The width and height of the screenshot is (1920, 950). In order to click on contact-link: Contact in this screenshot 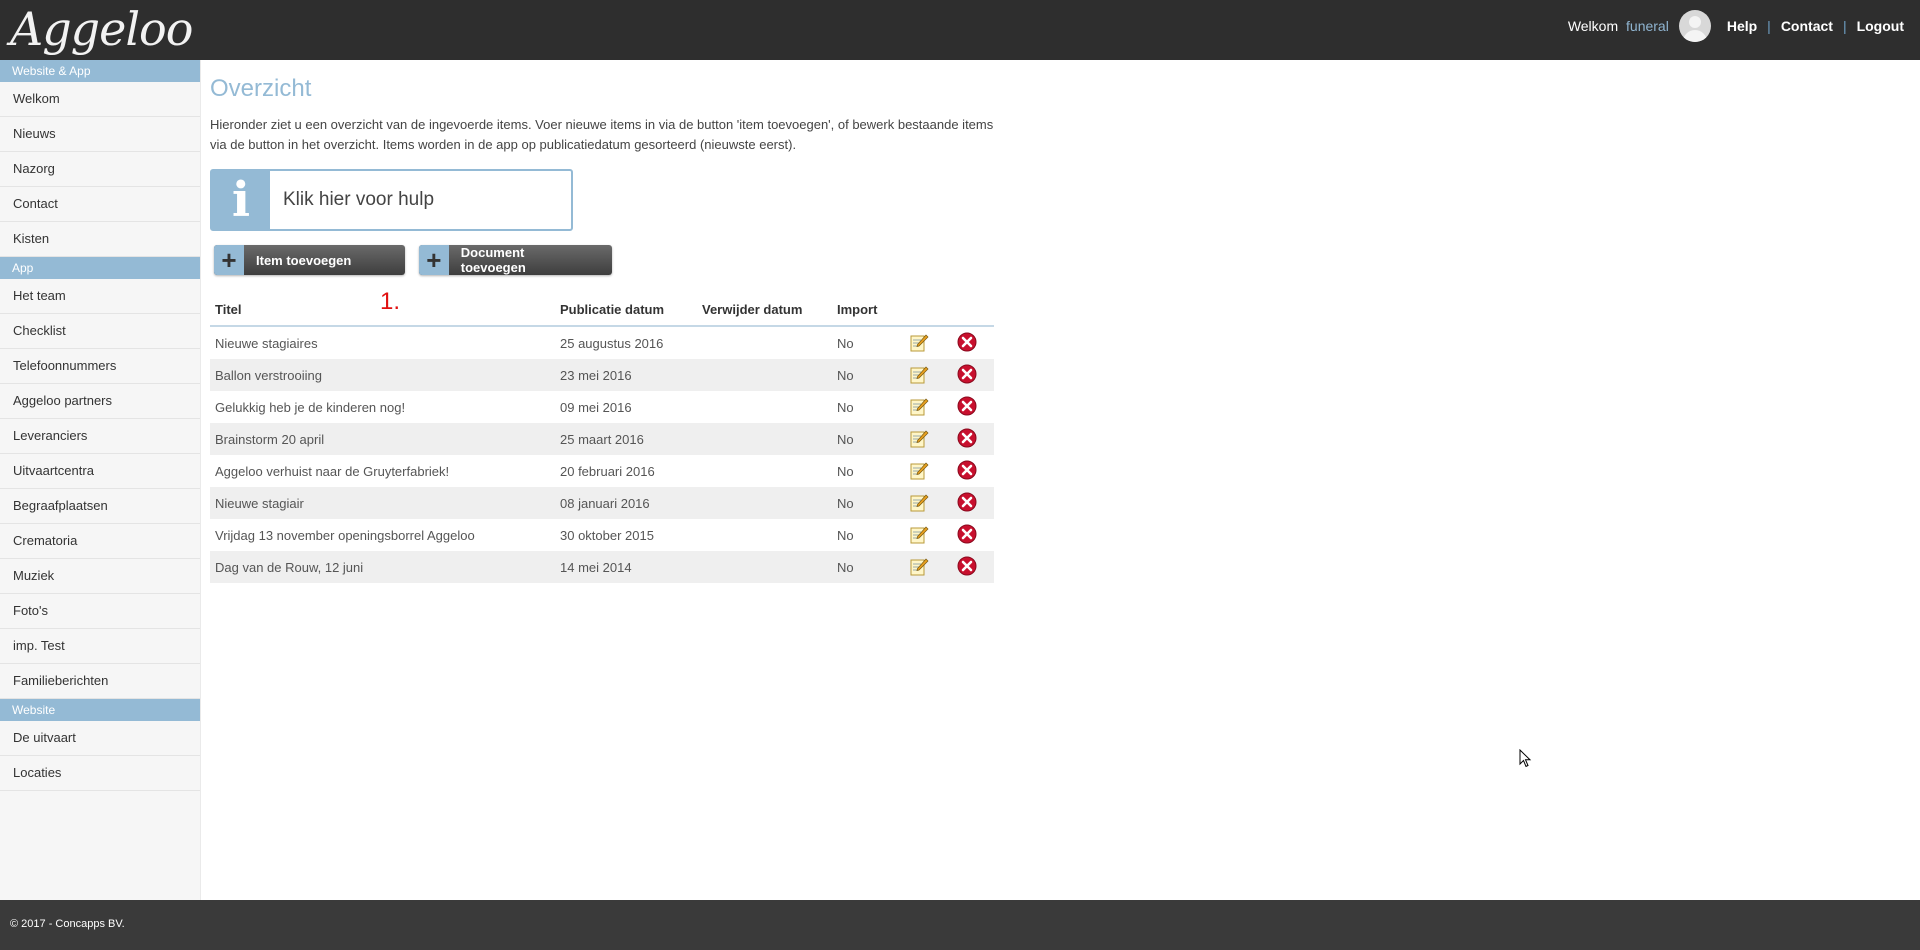, I will do `click(1807, 26)`.